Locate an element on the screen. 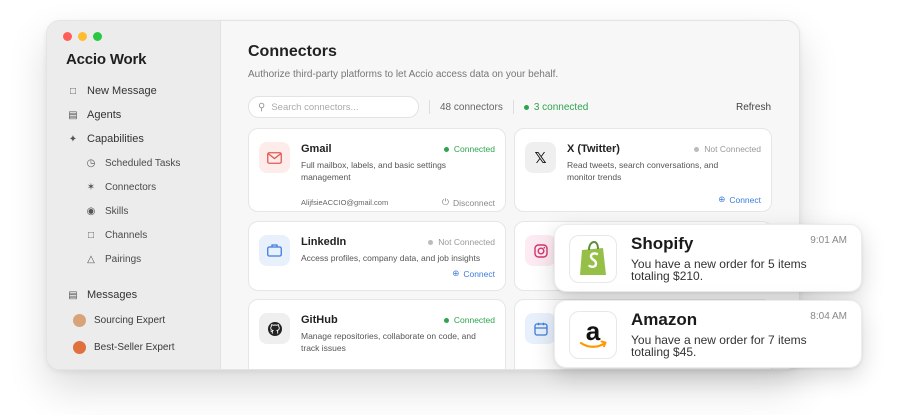  window-controls is located at coordinates (82, 36).